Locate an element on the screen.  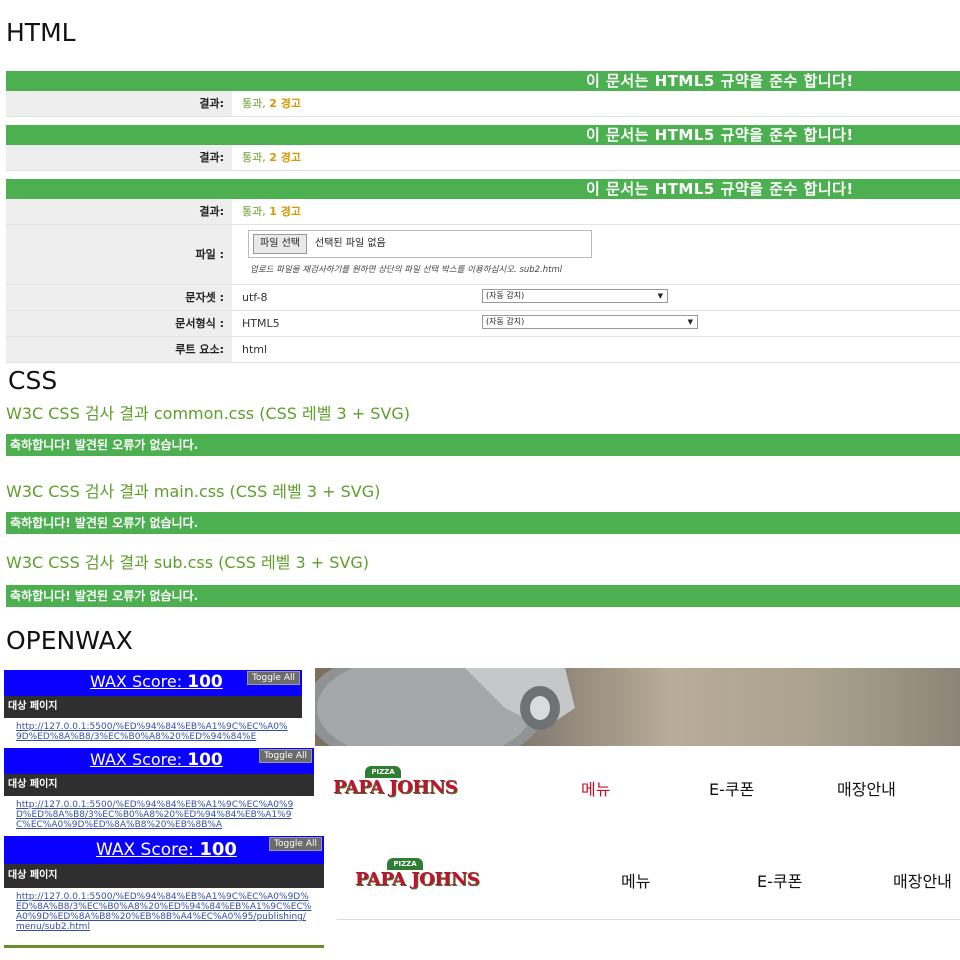
css-section-title: CSS is located at coordinates (33, 380).